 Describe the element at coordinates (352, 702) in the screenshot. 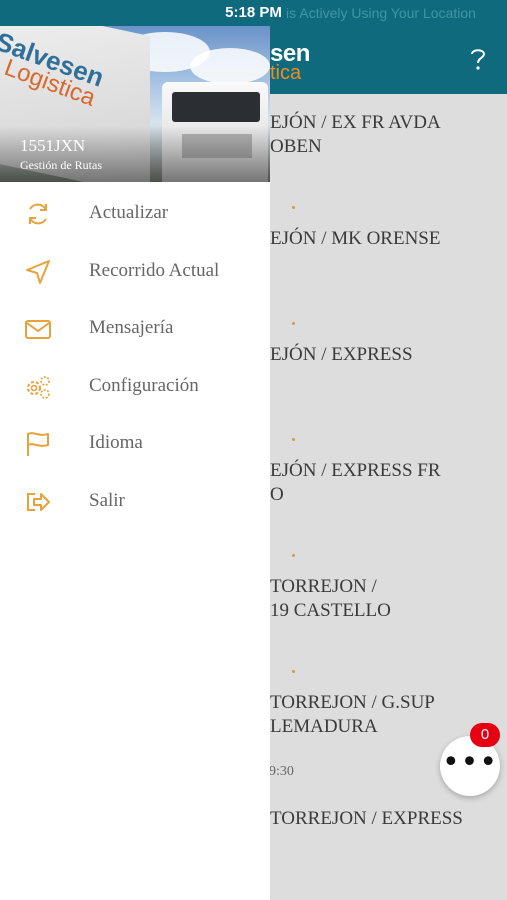

I see `route-title: TORREJON / G.SUP` at that location.